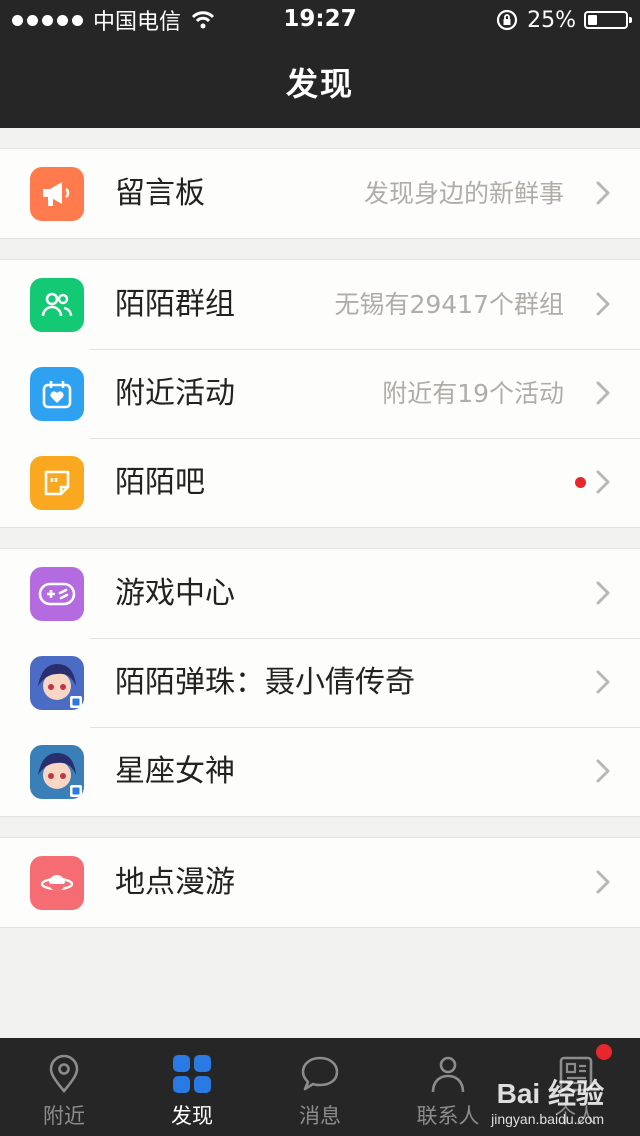 The image size is (640, 1136). Describe the element at coordinates (57, 483) in the screenshot. I see `quote-note-icon` at that location.